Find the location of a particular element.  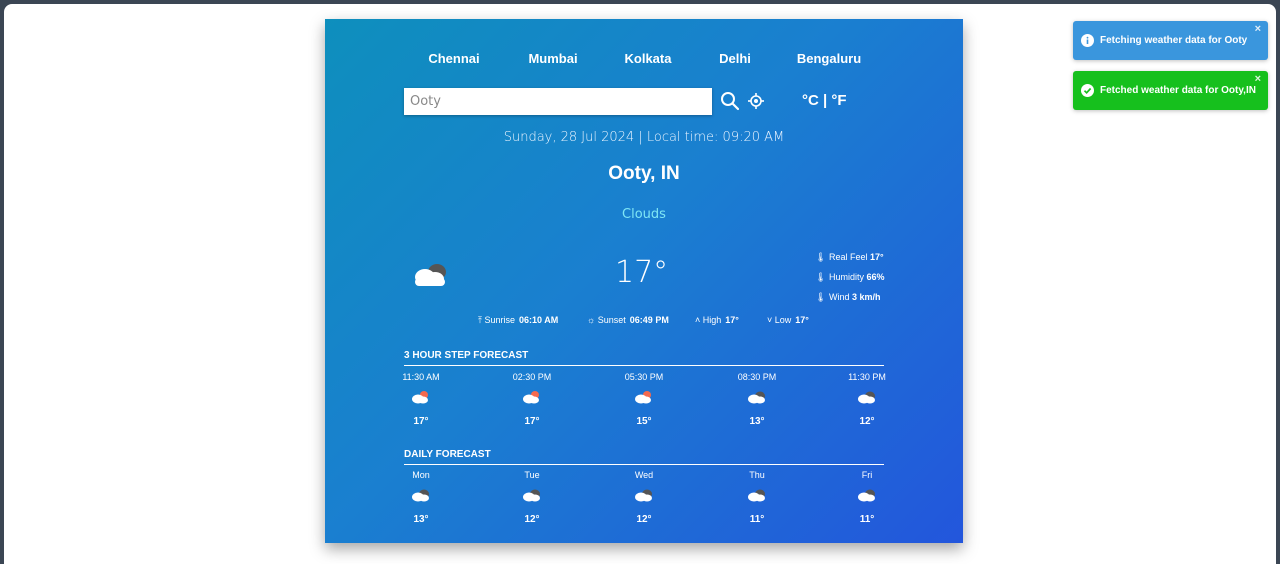

real-feel-row: 🌡︎ Real Feel 17° is located at coordinates (850, 257).